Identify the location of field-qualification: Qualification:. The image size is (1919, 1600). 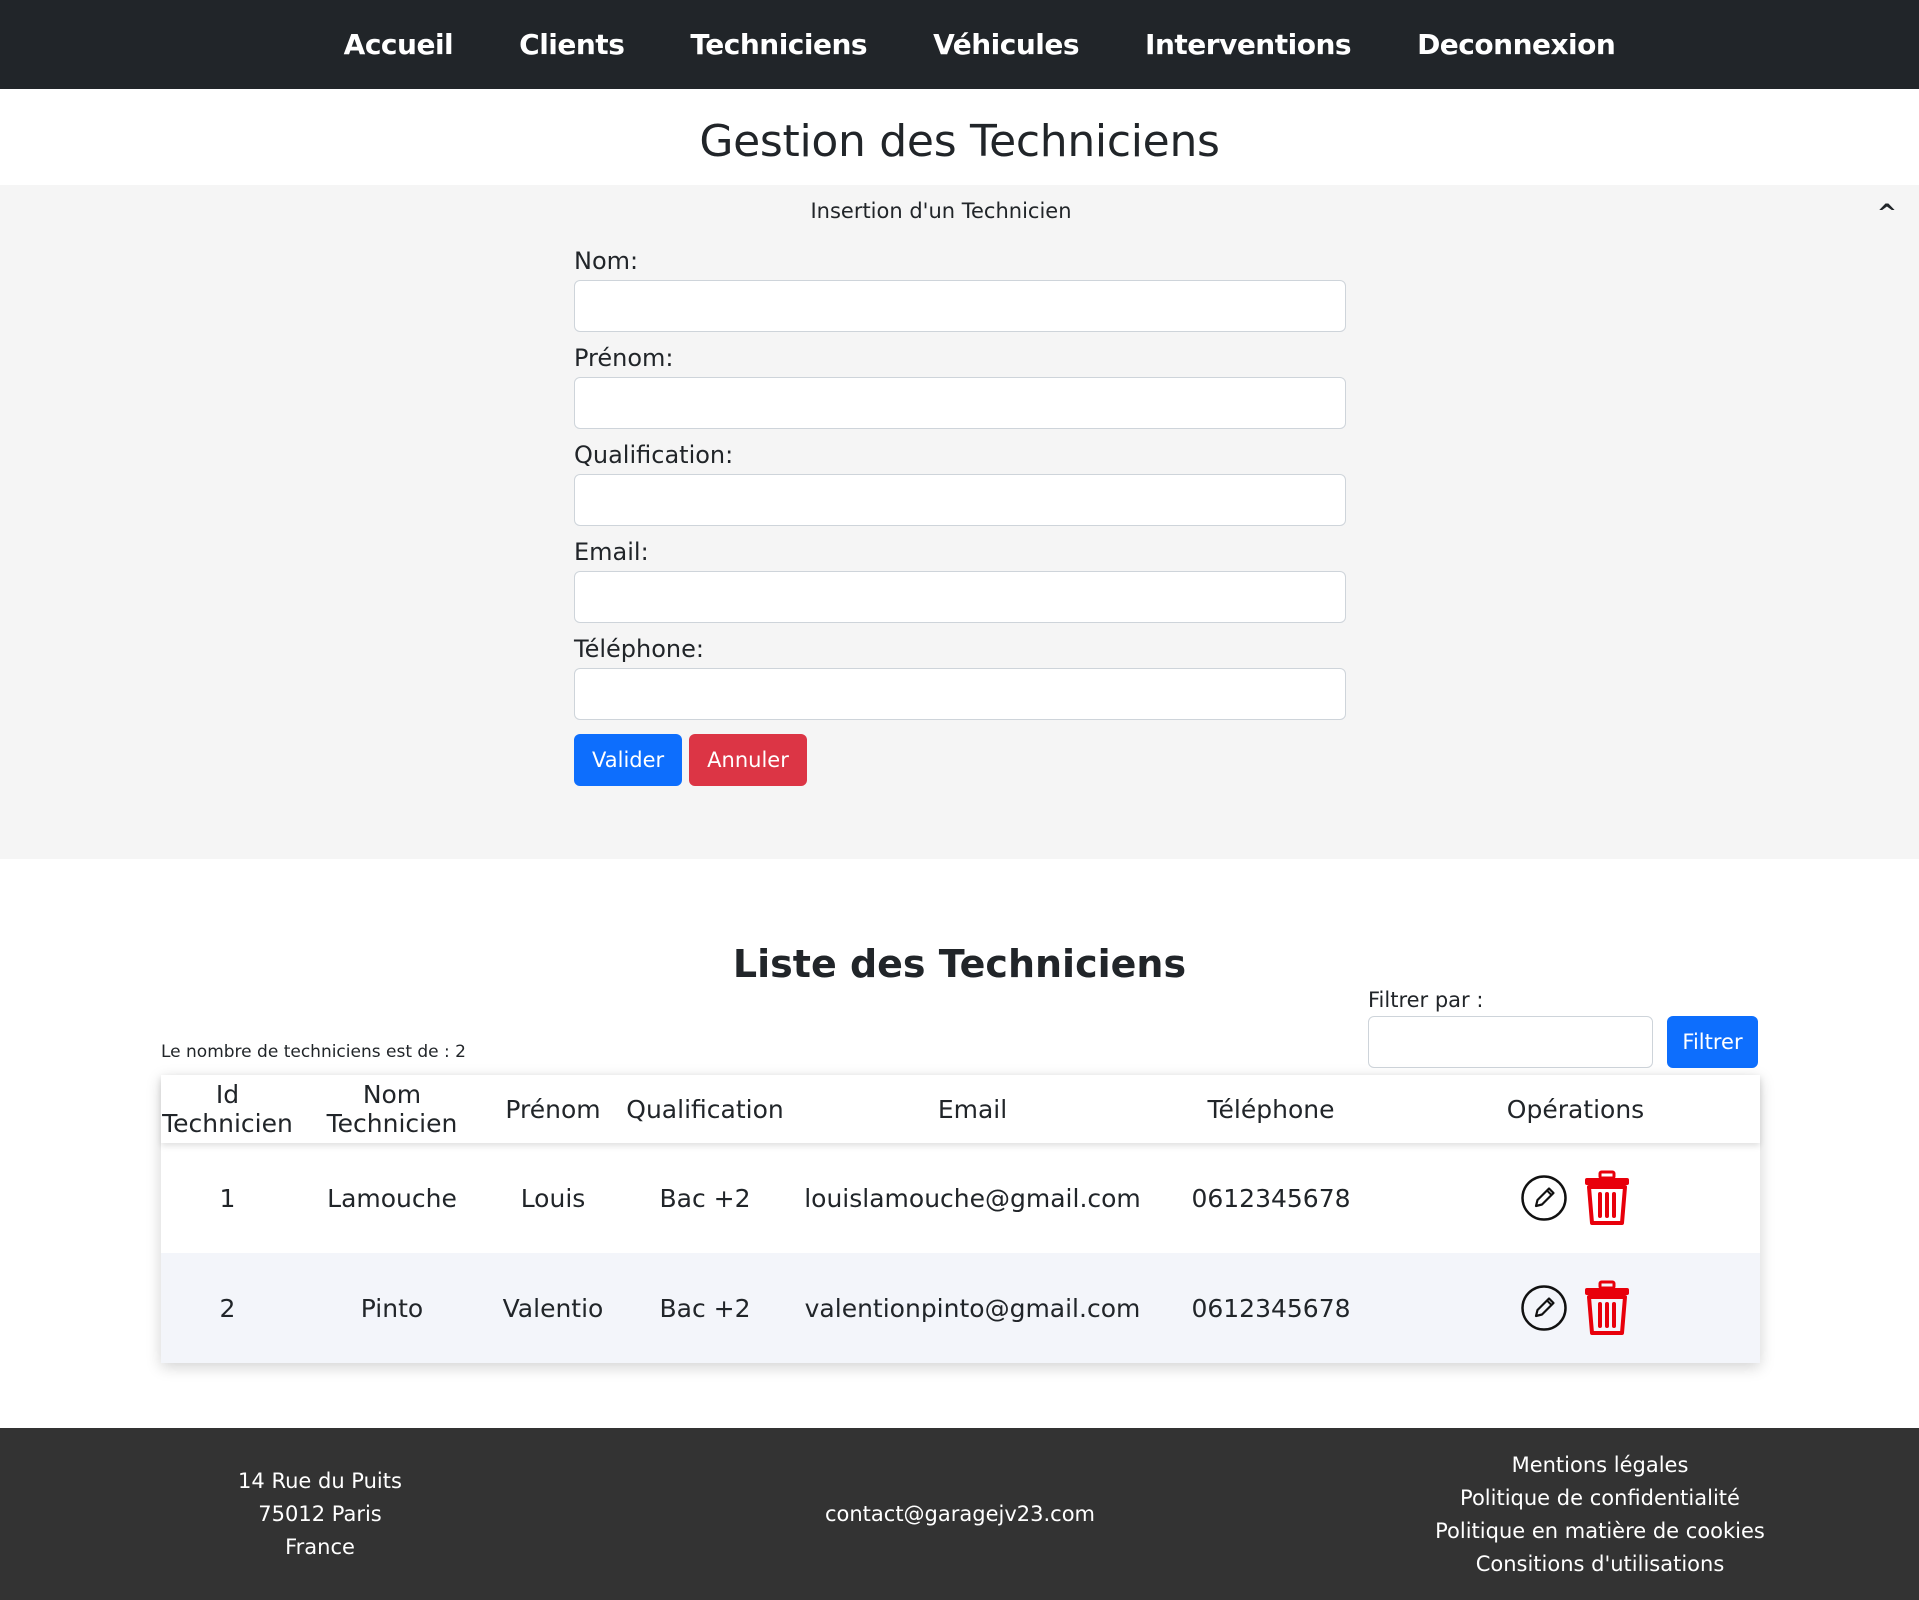
(960, 483).